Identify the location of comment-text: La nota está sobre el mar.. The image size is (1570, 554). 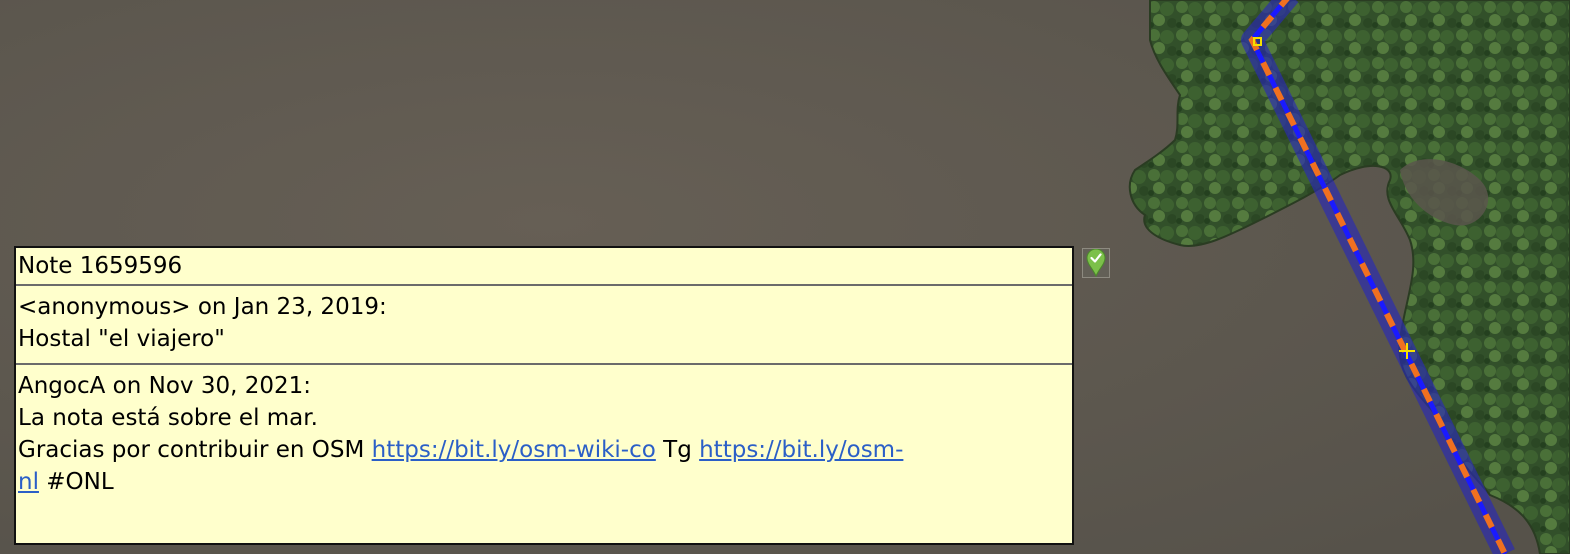
(168, 418).